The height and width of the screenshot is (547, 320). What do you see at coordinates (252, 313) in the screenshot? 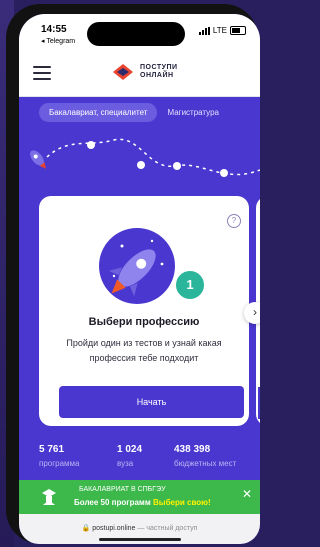
I see `chevron-right-icon: ›` at bounding box center [252, 313].